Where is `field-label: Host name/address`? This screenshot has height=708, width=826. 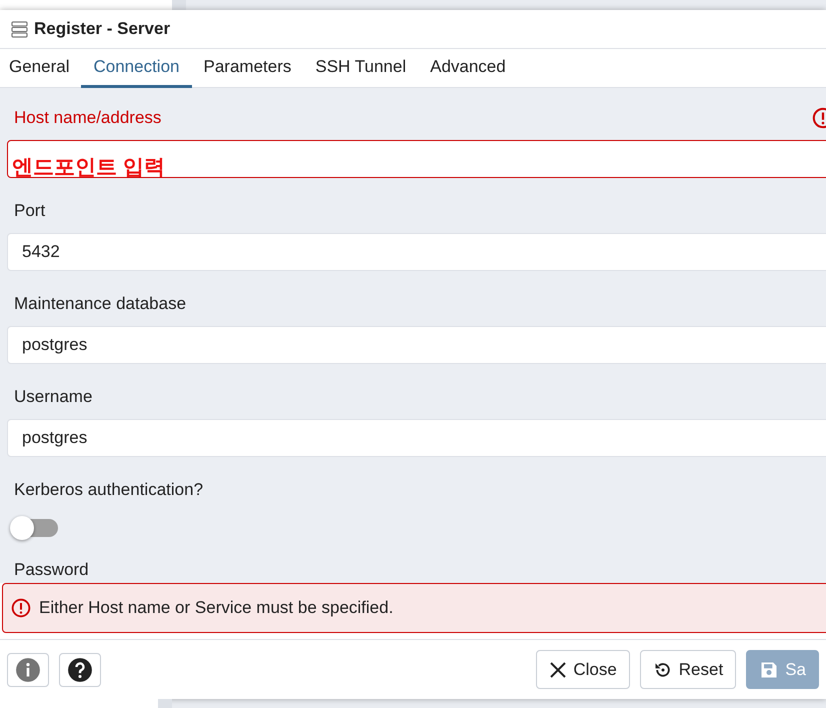
field-label: Host name/address is located at coordinates (88, 118).